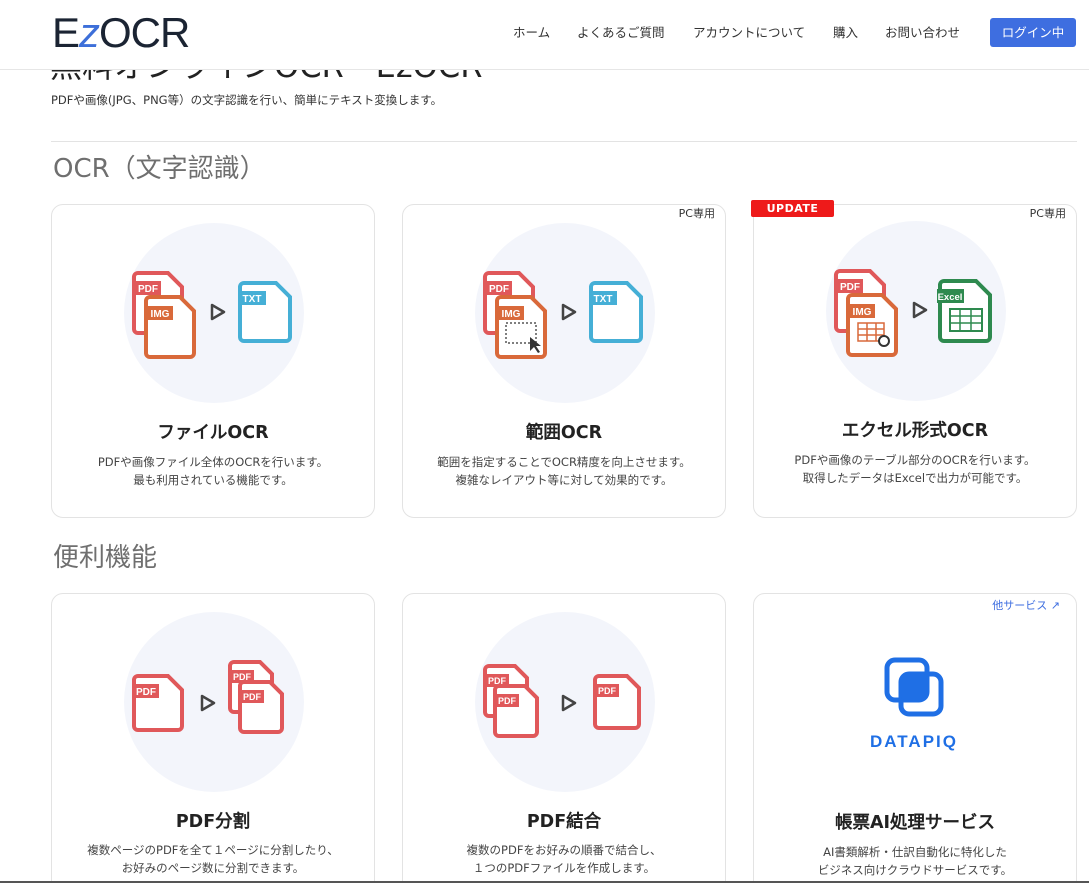 The height and width of the screenshot is (883, 1089). Describe the element at coordinates (914, 704) in the screenshot. I see `datapiq-logo-icon: DATAPIQ` at that location.